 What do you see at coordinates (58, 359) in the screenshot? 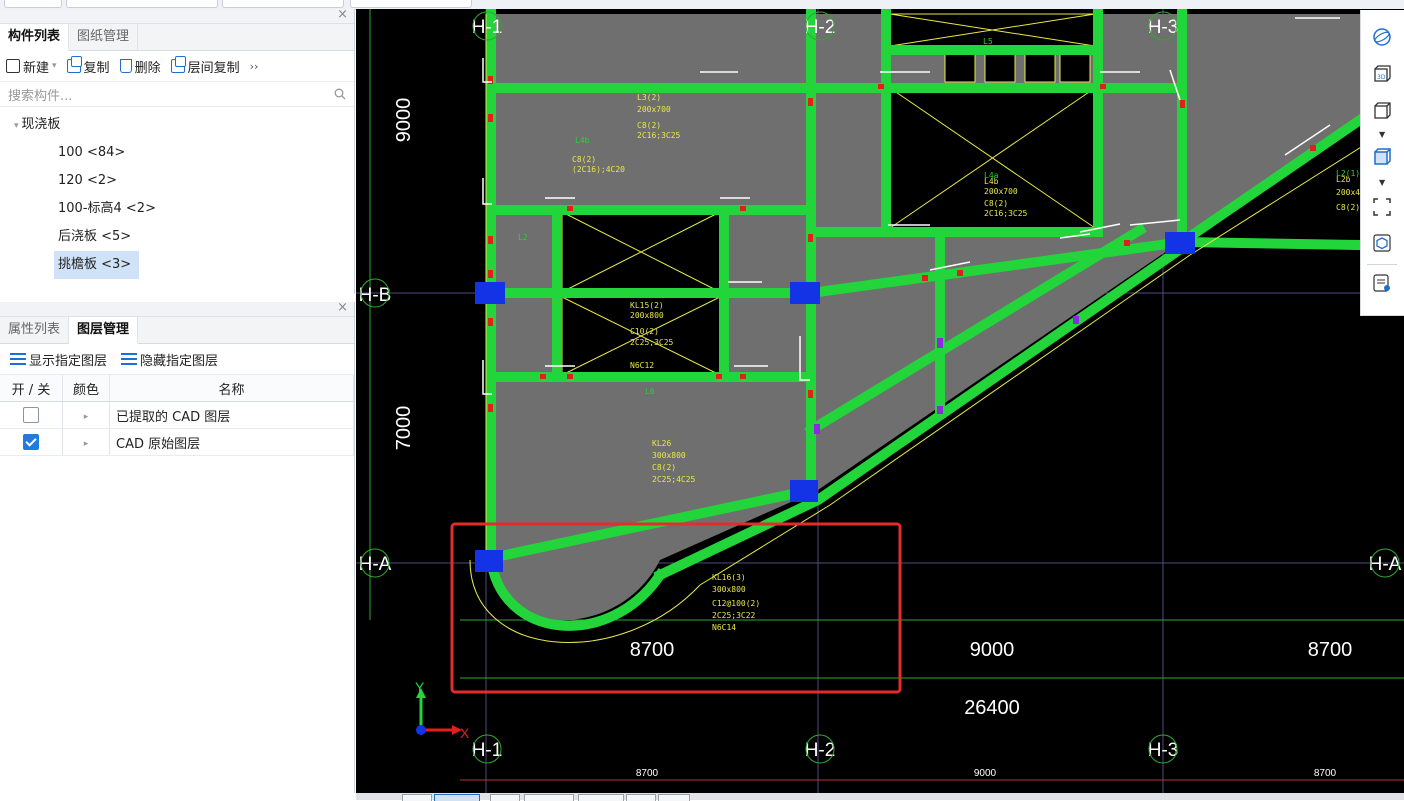
I see `show-layer-button: 显示指定图层` at bounding box center [58, 359].